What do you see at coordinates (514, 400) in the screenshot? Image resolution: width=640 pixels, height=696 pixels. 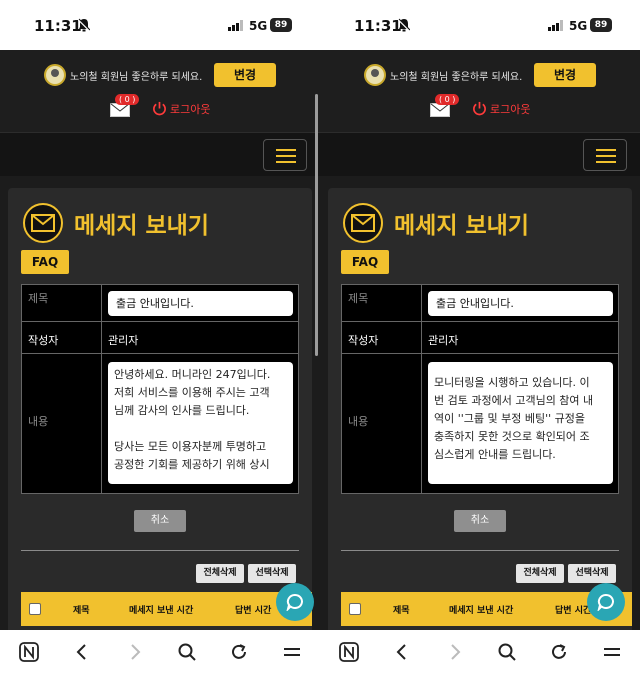 I see `content-line: 번 검토 과정에서 고객님의 참여 내` at bounding box center [514, 400].